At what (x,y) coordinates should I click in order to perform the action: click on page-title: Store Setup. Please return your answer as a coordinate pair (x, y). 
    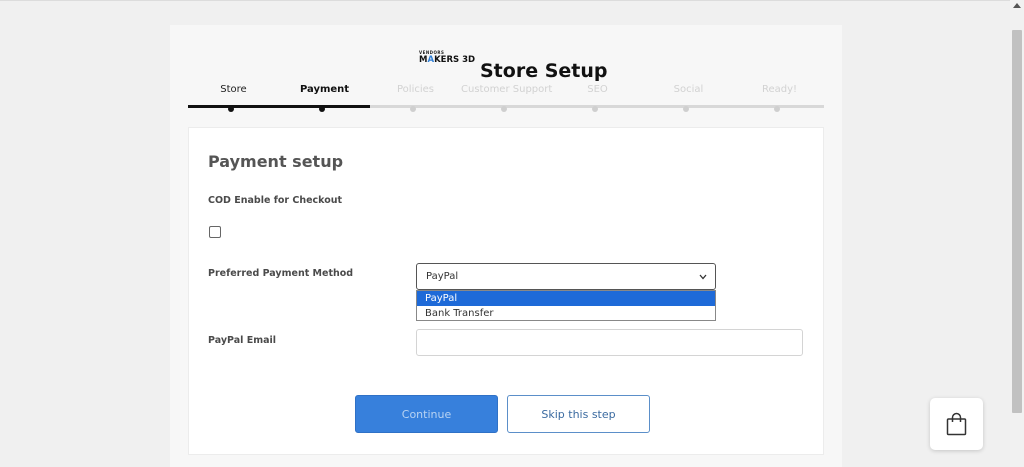
    Looking at the image, I should click on (544, 71).